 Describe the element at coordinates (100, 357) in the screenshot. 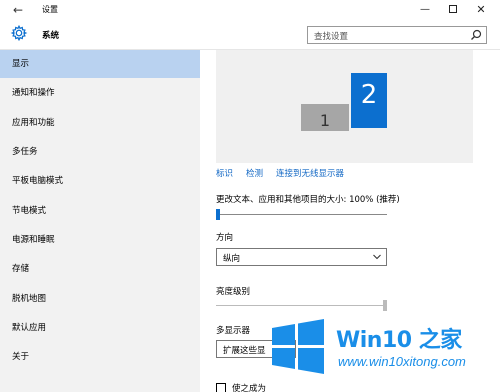

I see `sidebar-item-about: 关于` at that location.